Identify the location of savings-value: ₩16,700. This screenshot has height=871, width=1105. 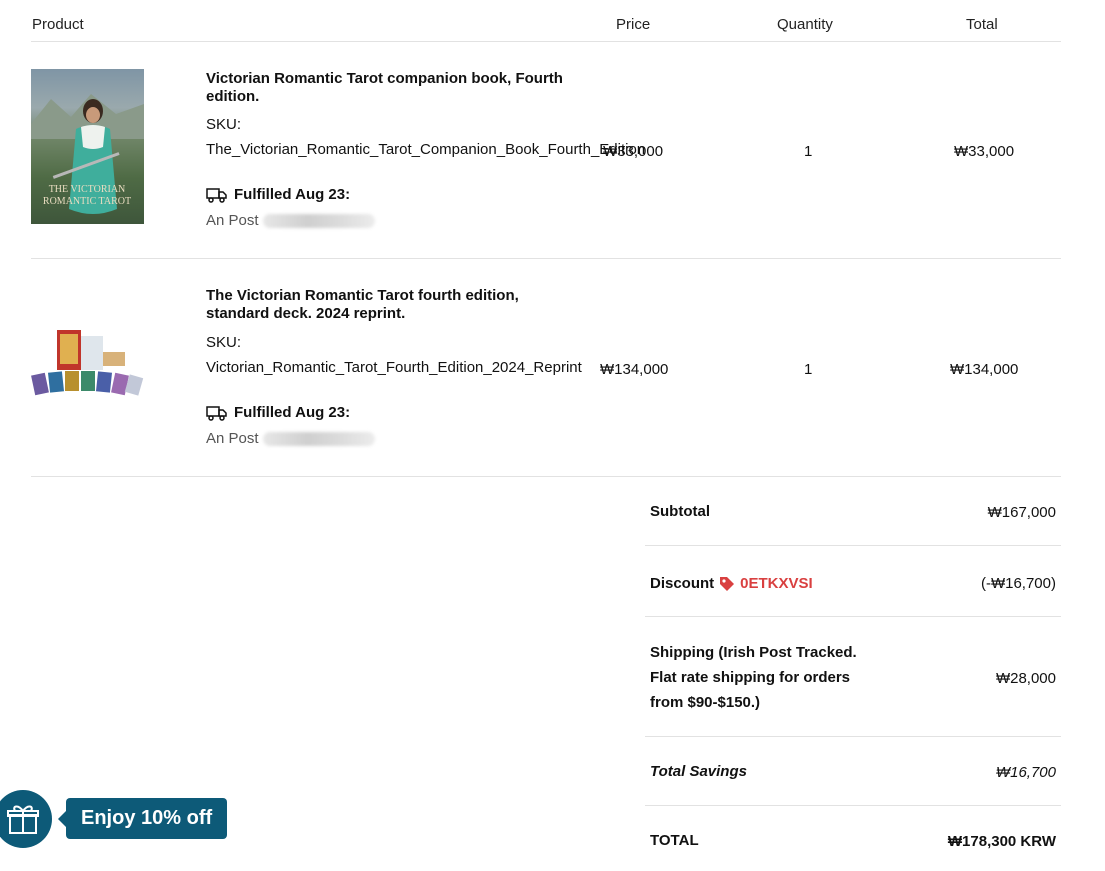
(1025, 772).